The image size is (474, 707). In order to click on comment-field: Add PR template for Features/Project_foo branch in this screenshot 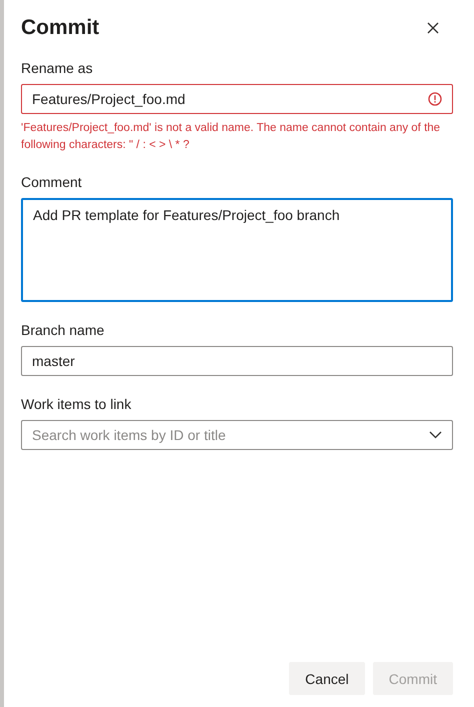, I will do `click(237, 250)`.